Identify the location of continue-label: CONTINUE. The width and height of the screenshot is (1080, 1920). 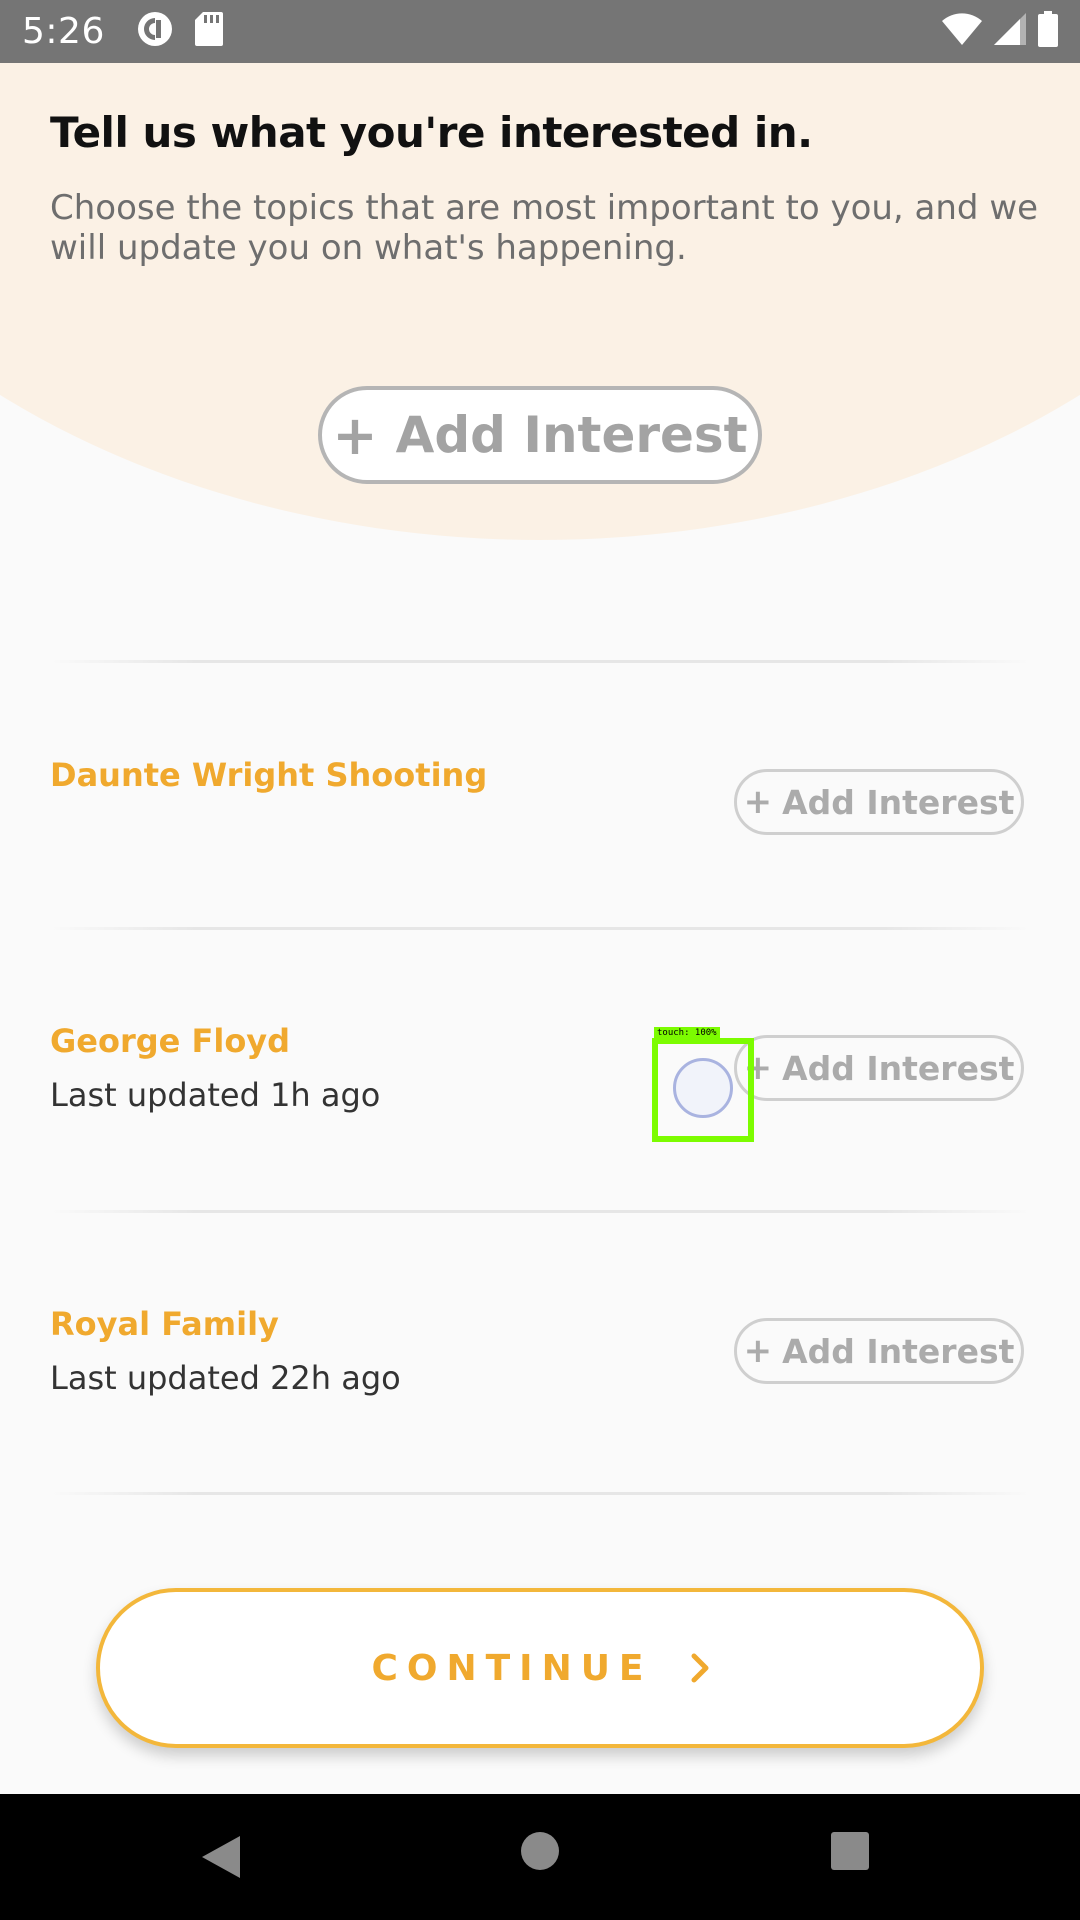
(512, 1668).